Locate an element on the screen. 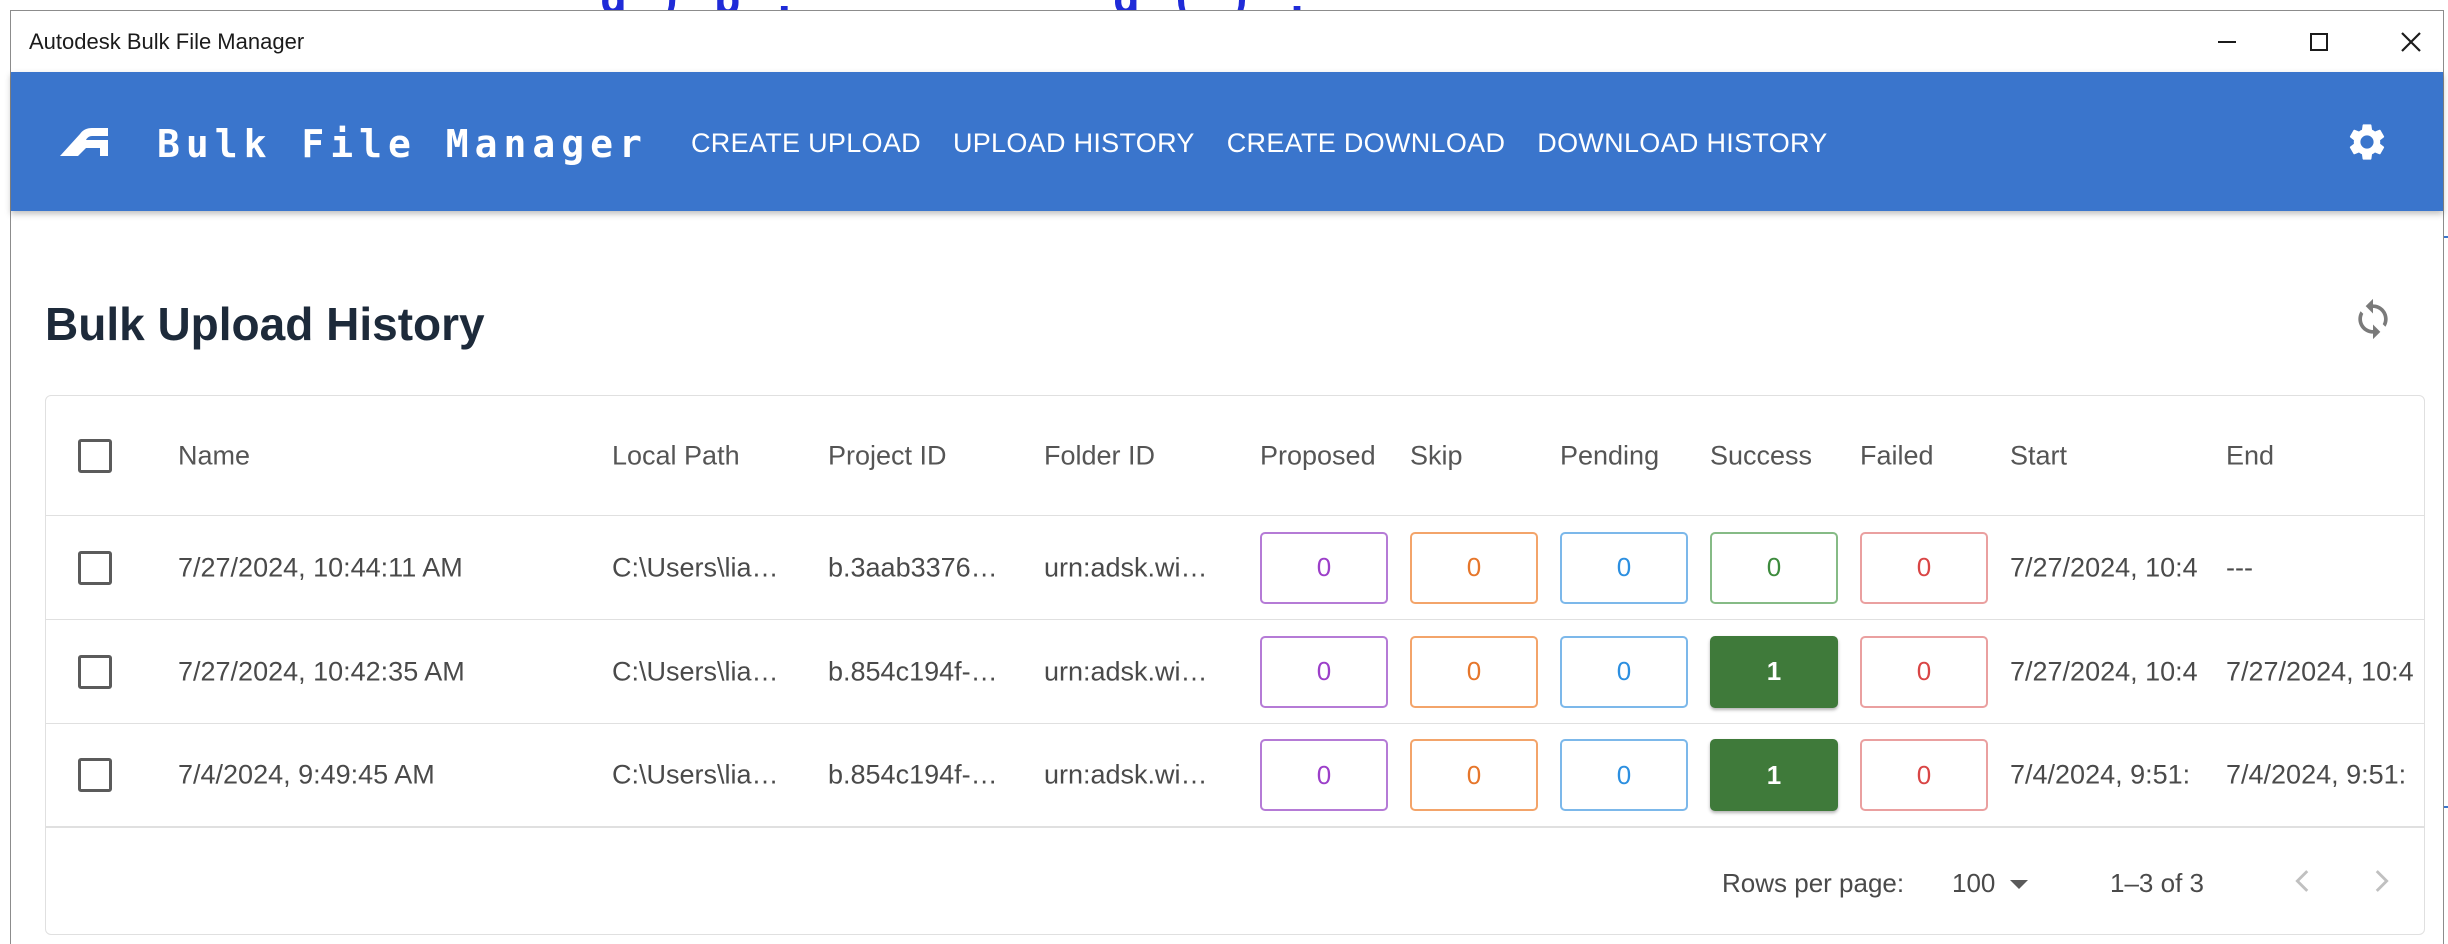 This screenshot has height=944, width=2448. rows-per-page-select: 100 is located at coordinates (1973, 883).